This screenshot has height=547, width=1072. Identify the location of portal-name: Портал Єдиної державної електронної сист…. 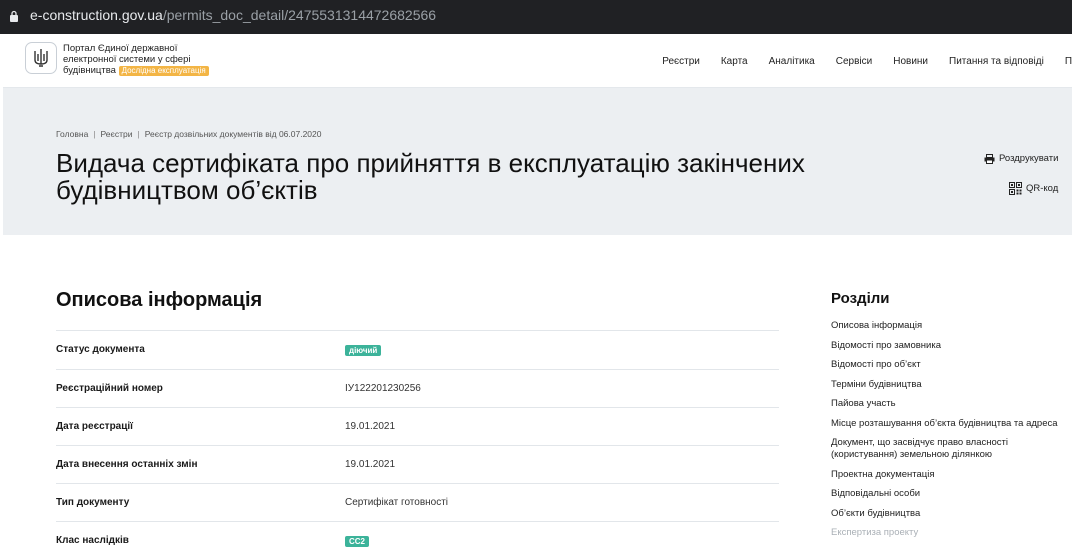
(143, 59).